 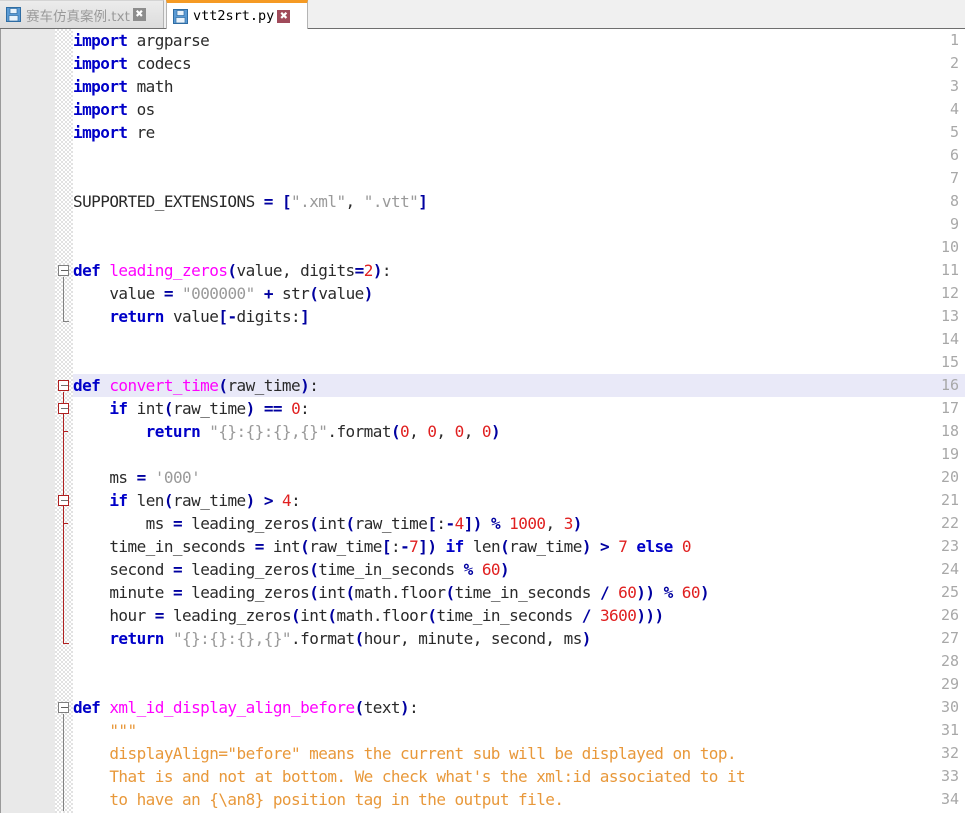 I want to click on line-number: 12, so click(x=949, y=293).